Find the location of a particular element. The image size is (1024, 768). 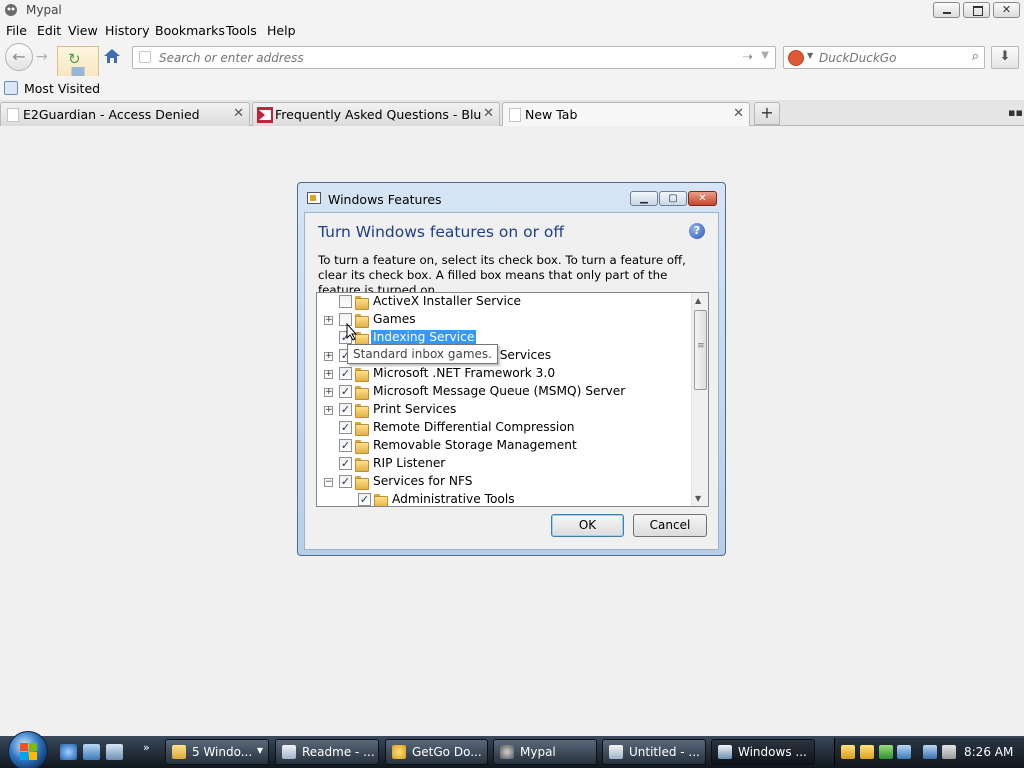

clock: 8:26 AM is located at coordinates (988, 752).